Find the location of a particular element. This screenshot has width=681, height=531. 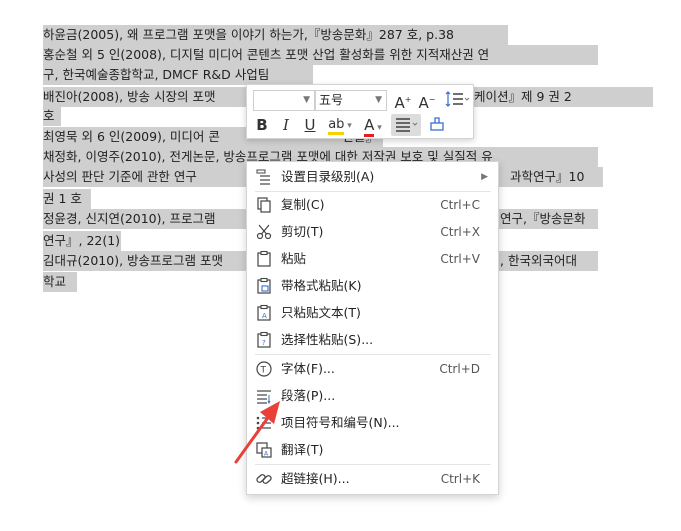

font-color-button: A ▾ is located at coordinates (373, 125).